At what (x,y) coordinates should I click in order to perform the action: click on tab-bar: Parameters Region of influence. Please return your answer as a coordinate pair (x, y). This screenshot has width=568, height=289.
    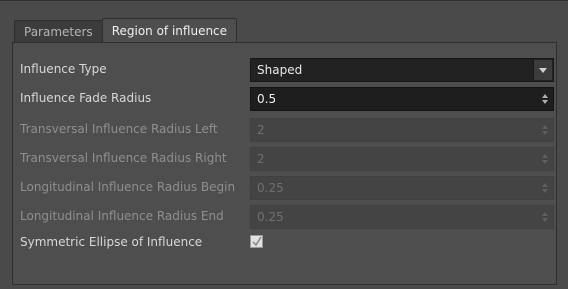
    Looking at the image, I should click on (126, 30).